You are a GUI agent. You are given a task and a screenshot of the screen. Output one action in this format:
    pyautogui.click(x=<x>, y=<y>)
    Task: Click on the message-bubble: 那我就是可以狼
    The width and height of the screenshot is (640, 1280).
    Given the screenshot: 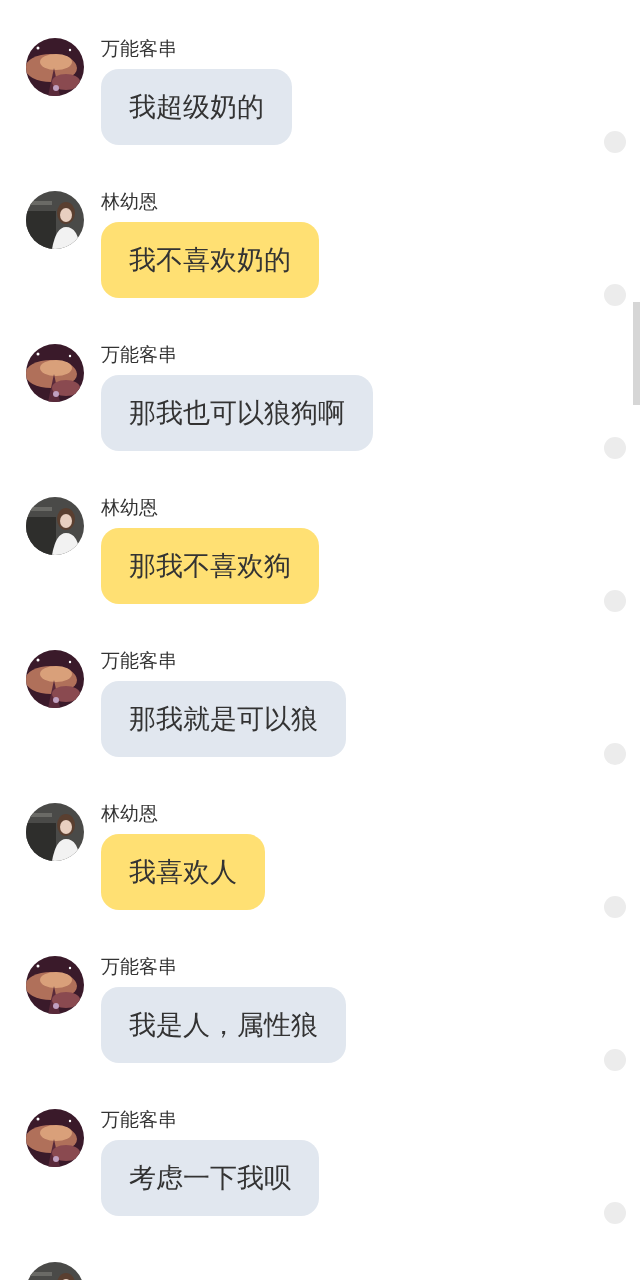 What is the action you would take?
    pyautogui.click(x=223, y=719)
    